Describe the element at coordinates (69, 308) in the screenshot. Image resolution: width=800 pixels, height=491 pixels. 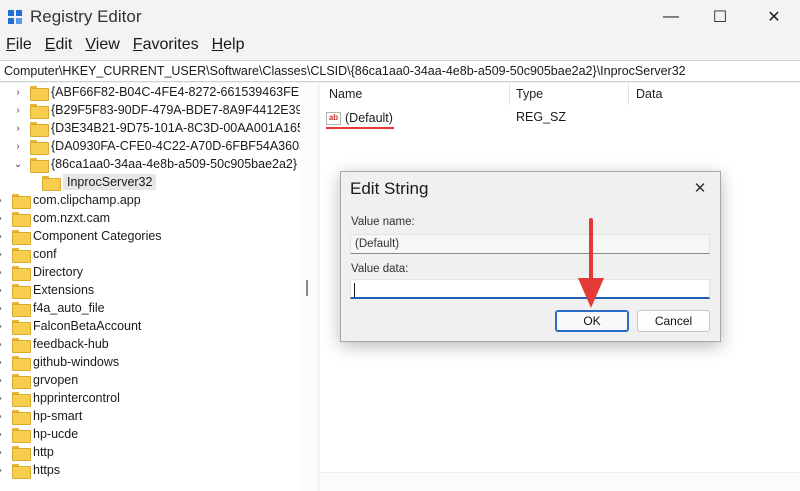
I see `tree-item-label: f4a_auto_file` at that location.